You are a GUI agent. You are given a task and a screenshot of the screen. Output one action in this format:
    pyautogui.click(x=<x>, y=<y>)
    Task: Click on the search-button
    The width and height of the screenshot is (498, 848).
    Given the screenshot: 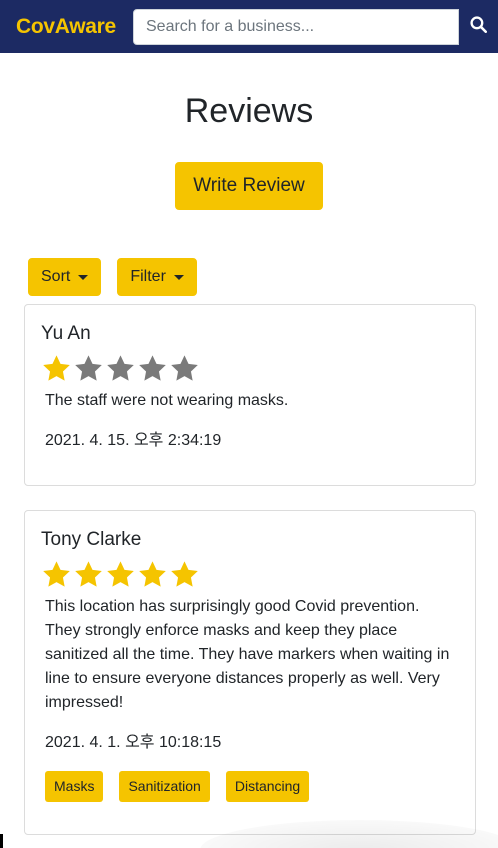 What is the action you would take?
    pyautogui.click(x=478, y=26)
    